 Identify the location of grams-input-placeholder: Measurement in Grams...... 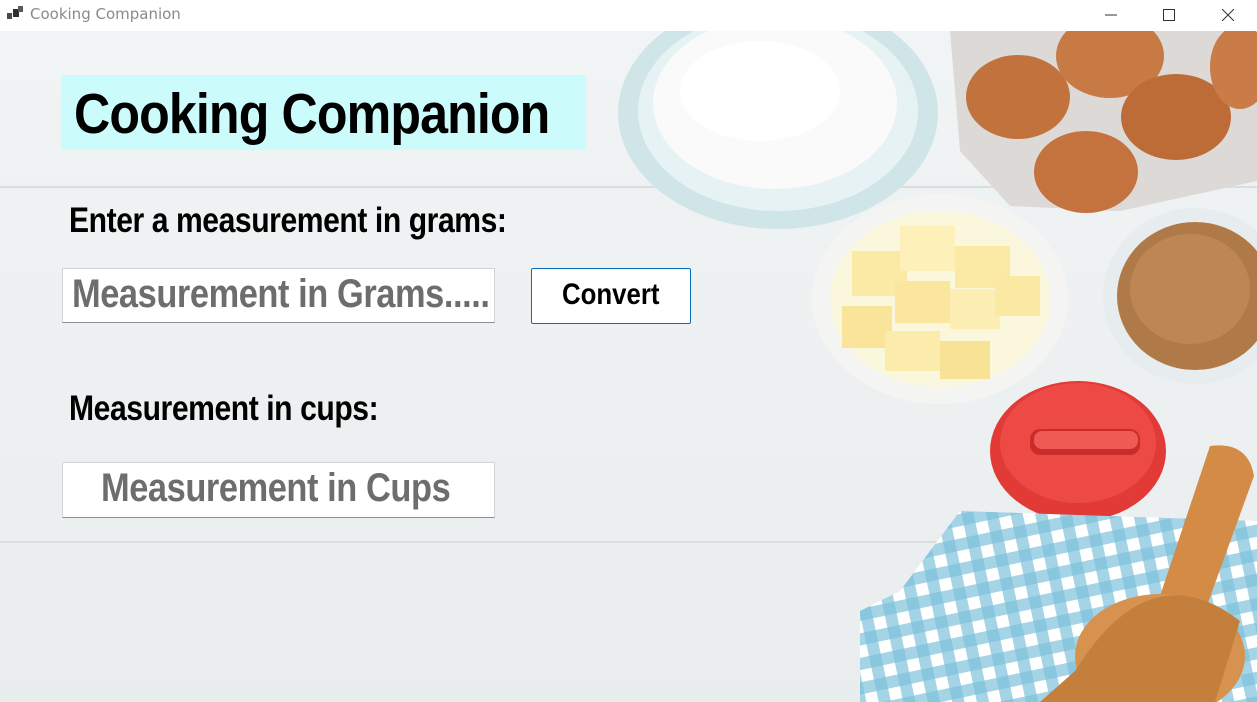
(281, 294).